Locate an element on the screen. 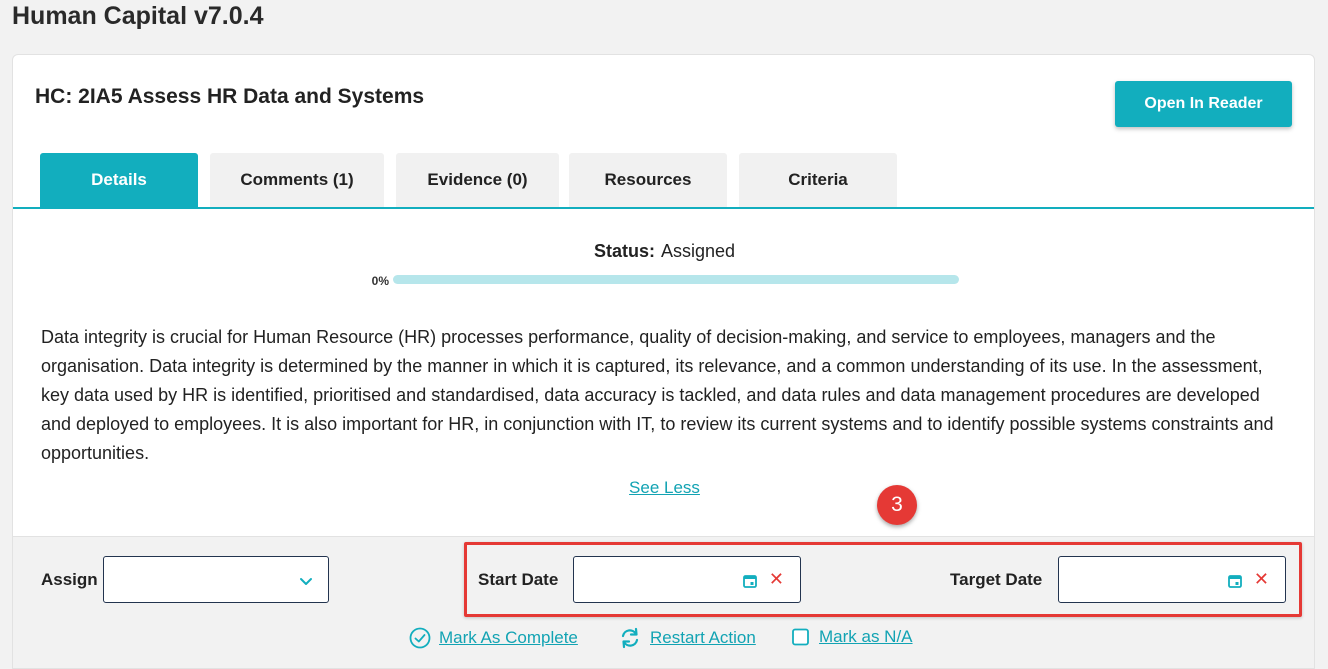 Image resolution: width=1328 pixels, height=669 pixels. status-row: Status: Assigned is located at coordinates (663, 251).